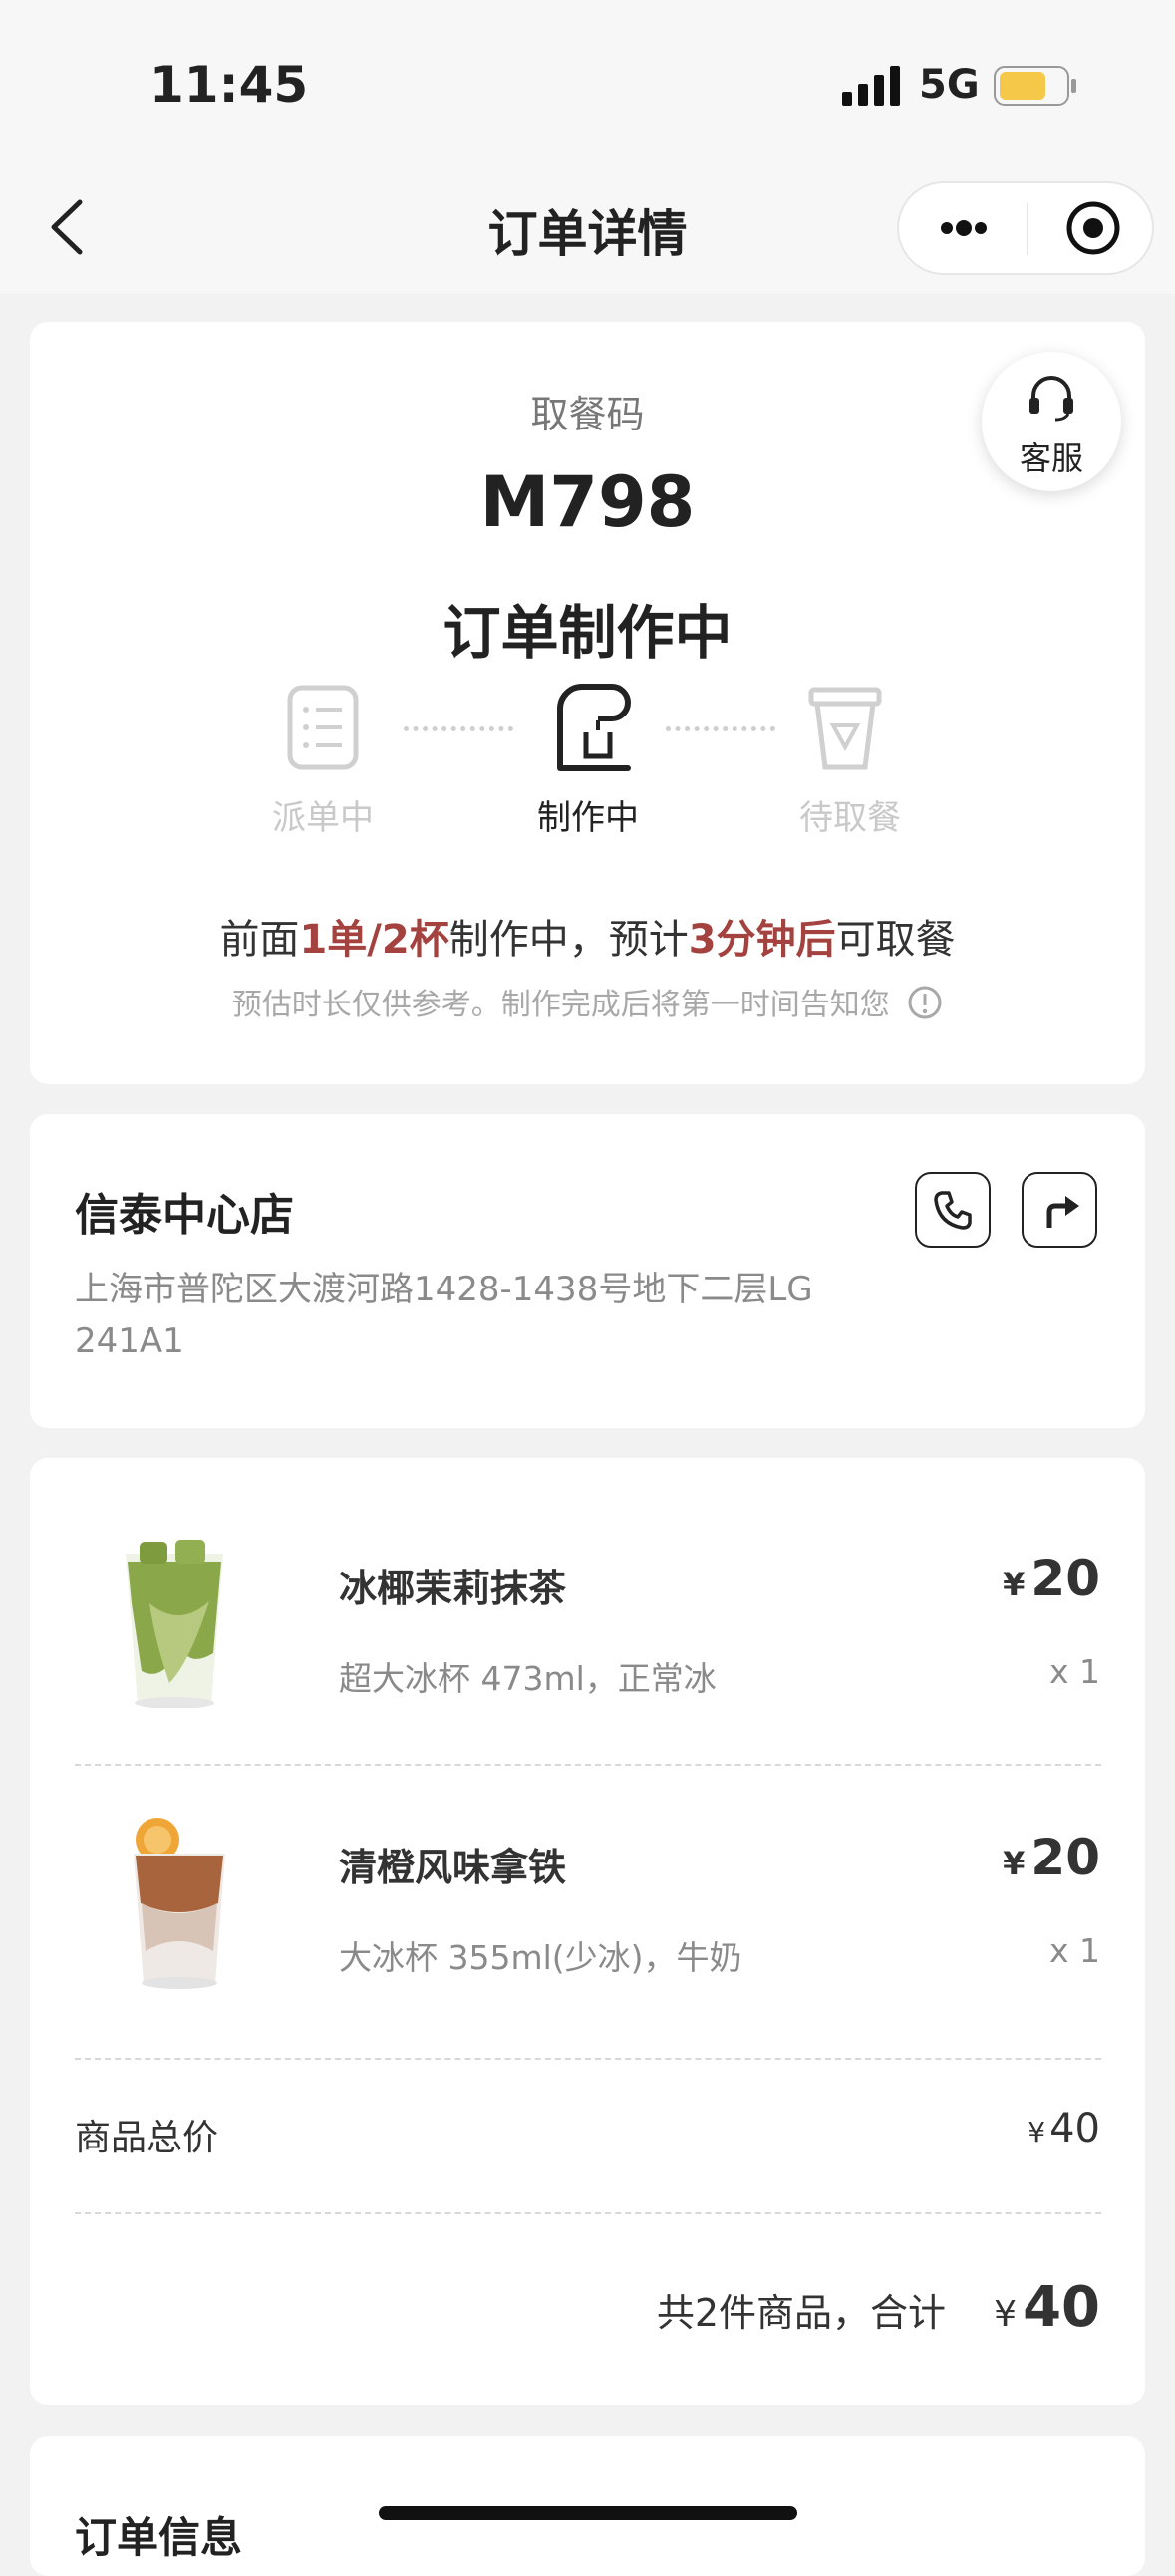 The height and width of the screenshot is (2576, 1175). Describe the element at coordinates (1035, 86) in the screenshot. I see `battery-icon` at that location.